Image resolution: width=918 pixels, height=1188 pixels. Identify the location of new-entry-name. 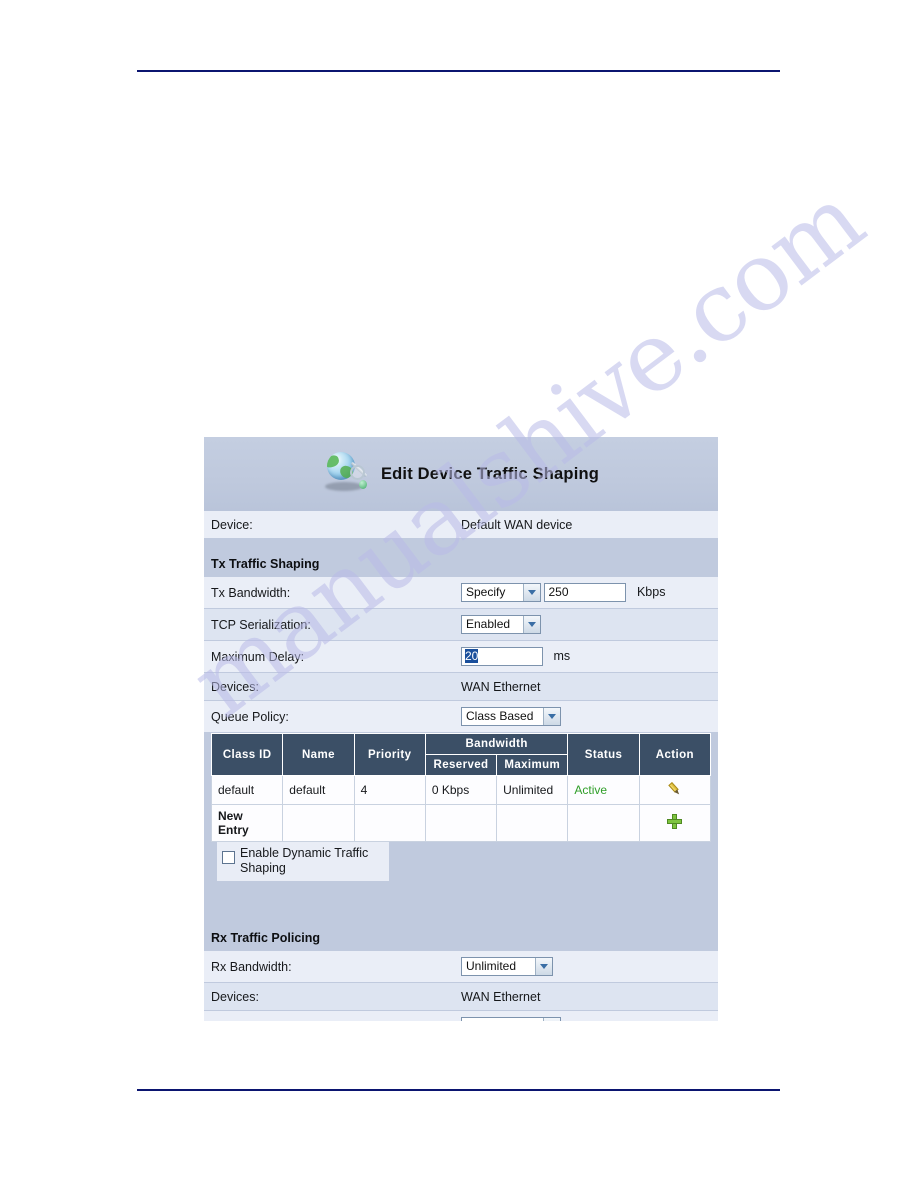
(318, 823).